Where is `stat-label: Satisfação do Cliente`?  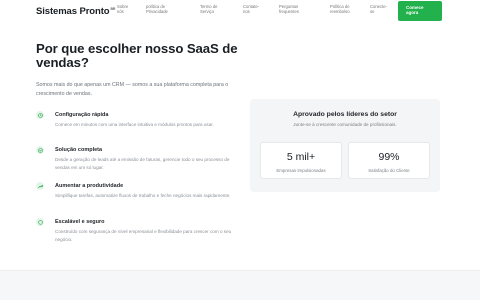 stat-label: Satisfação do Cliente is located at coordinates (389, 170).